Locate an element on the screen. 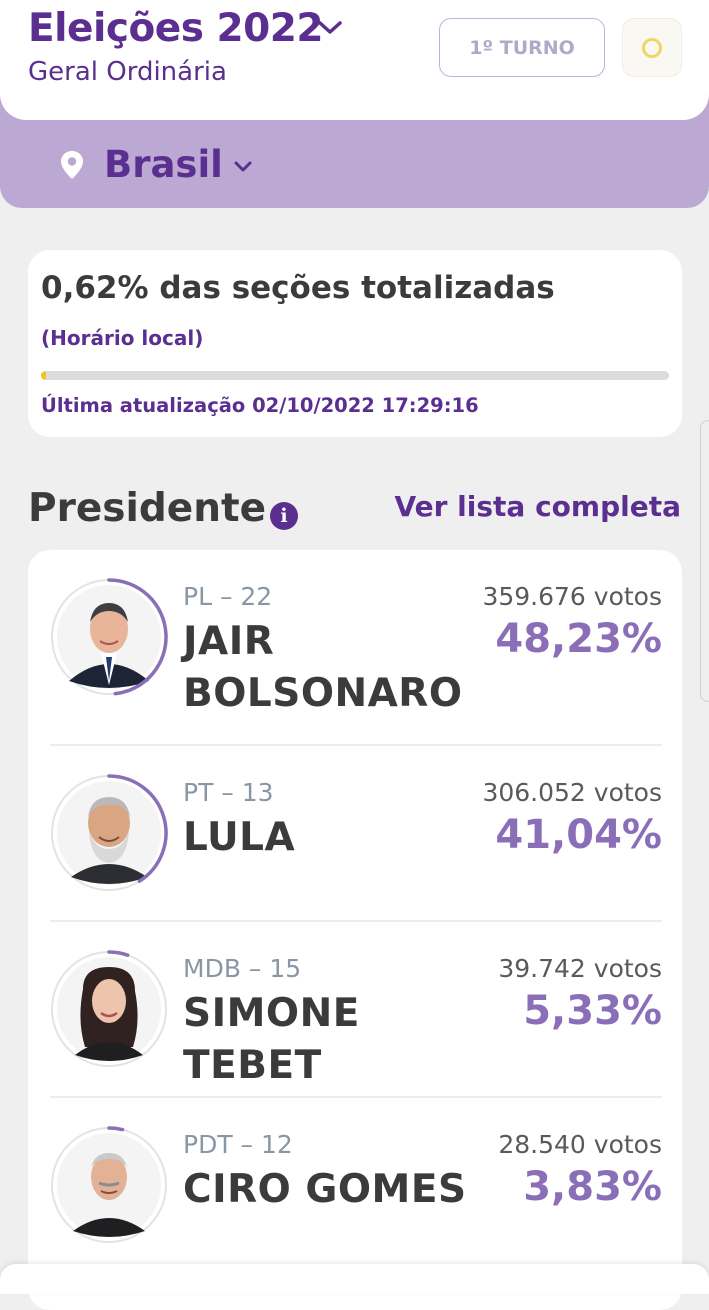  list-item: PDT – 12 CIRO GOMES 28.540 votos 3,83% is located at coordinates (355, 1185).